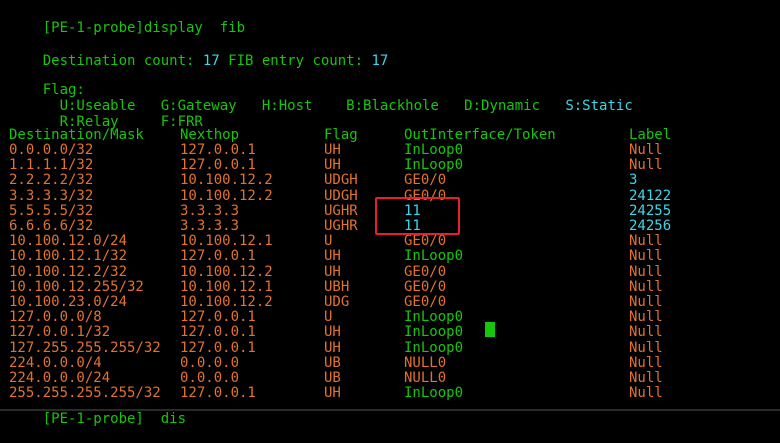 The image size is (780, 443). What do you see at coordinates (380, 61) in the screenshot?
I see `fib-count-value: 17` at bounding box center [380, 61].